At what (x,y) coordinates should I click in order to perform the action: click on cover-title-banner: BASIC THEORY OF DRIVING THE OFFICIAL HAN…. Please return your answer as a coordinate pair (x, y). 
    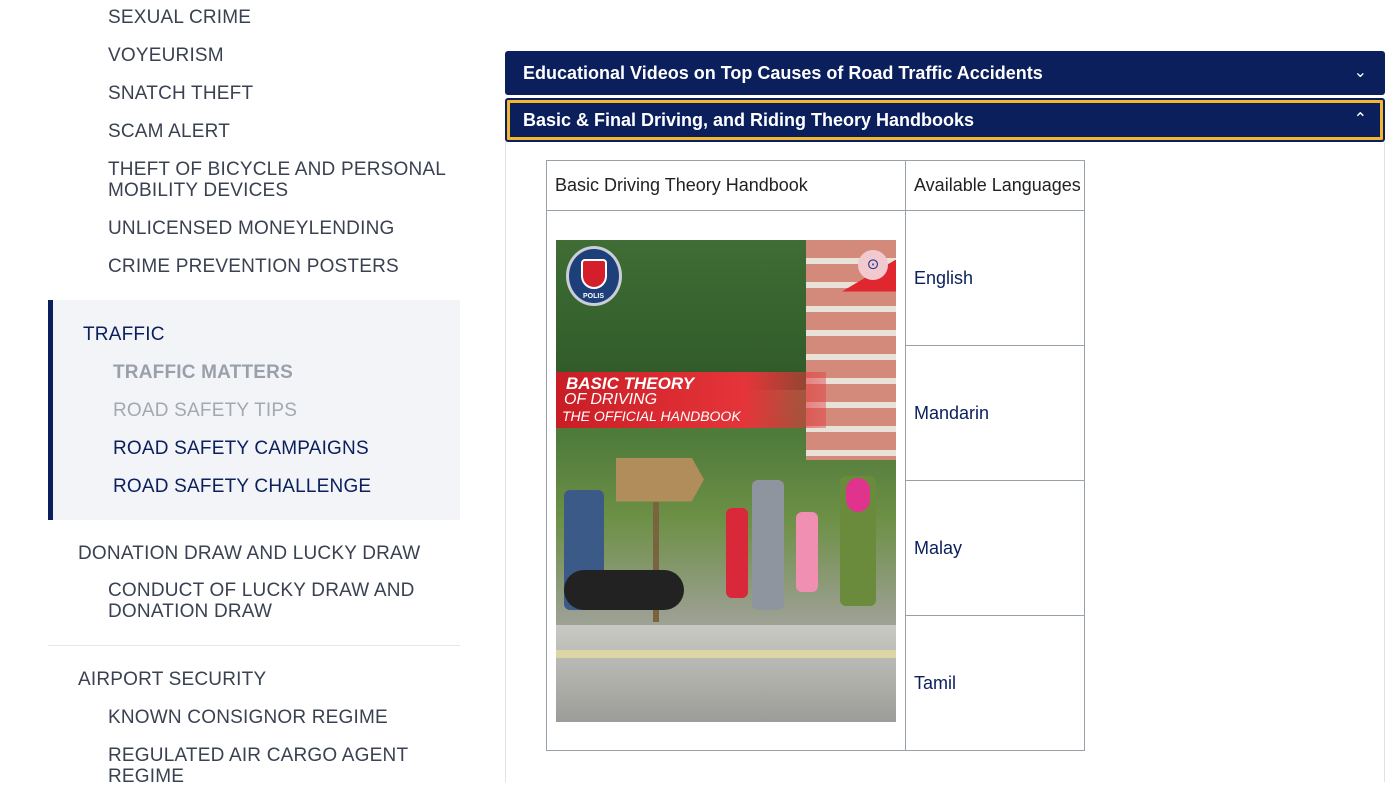
    Looking at the image, I should click on (691, 399).